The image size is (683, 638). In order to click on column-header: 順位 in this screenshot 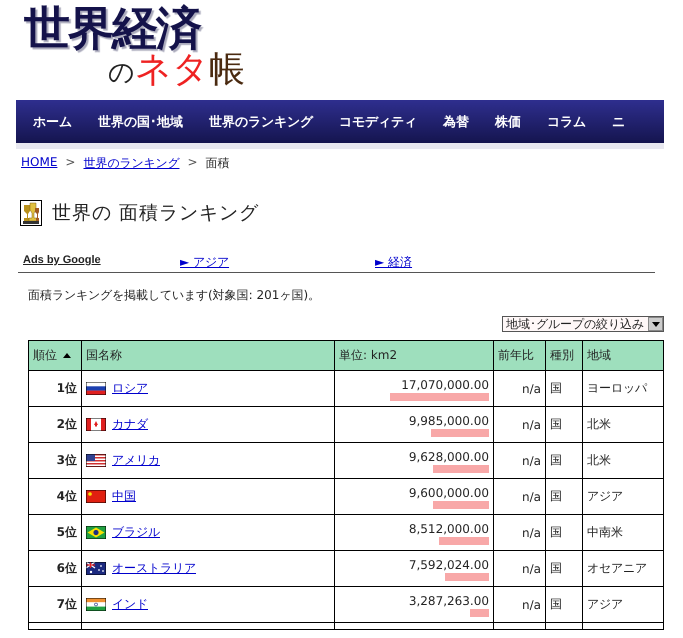, I will do `click(55, 355)`.